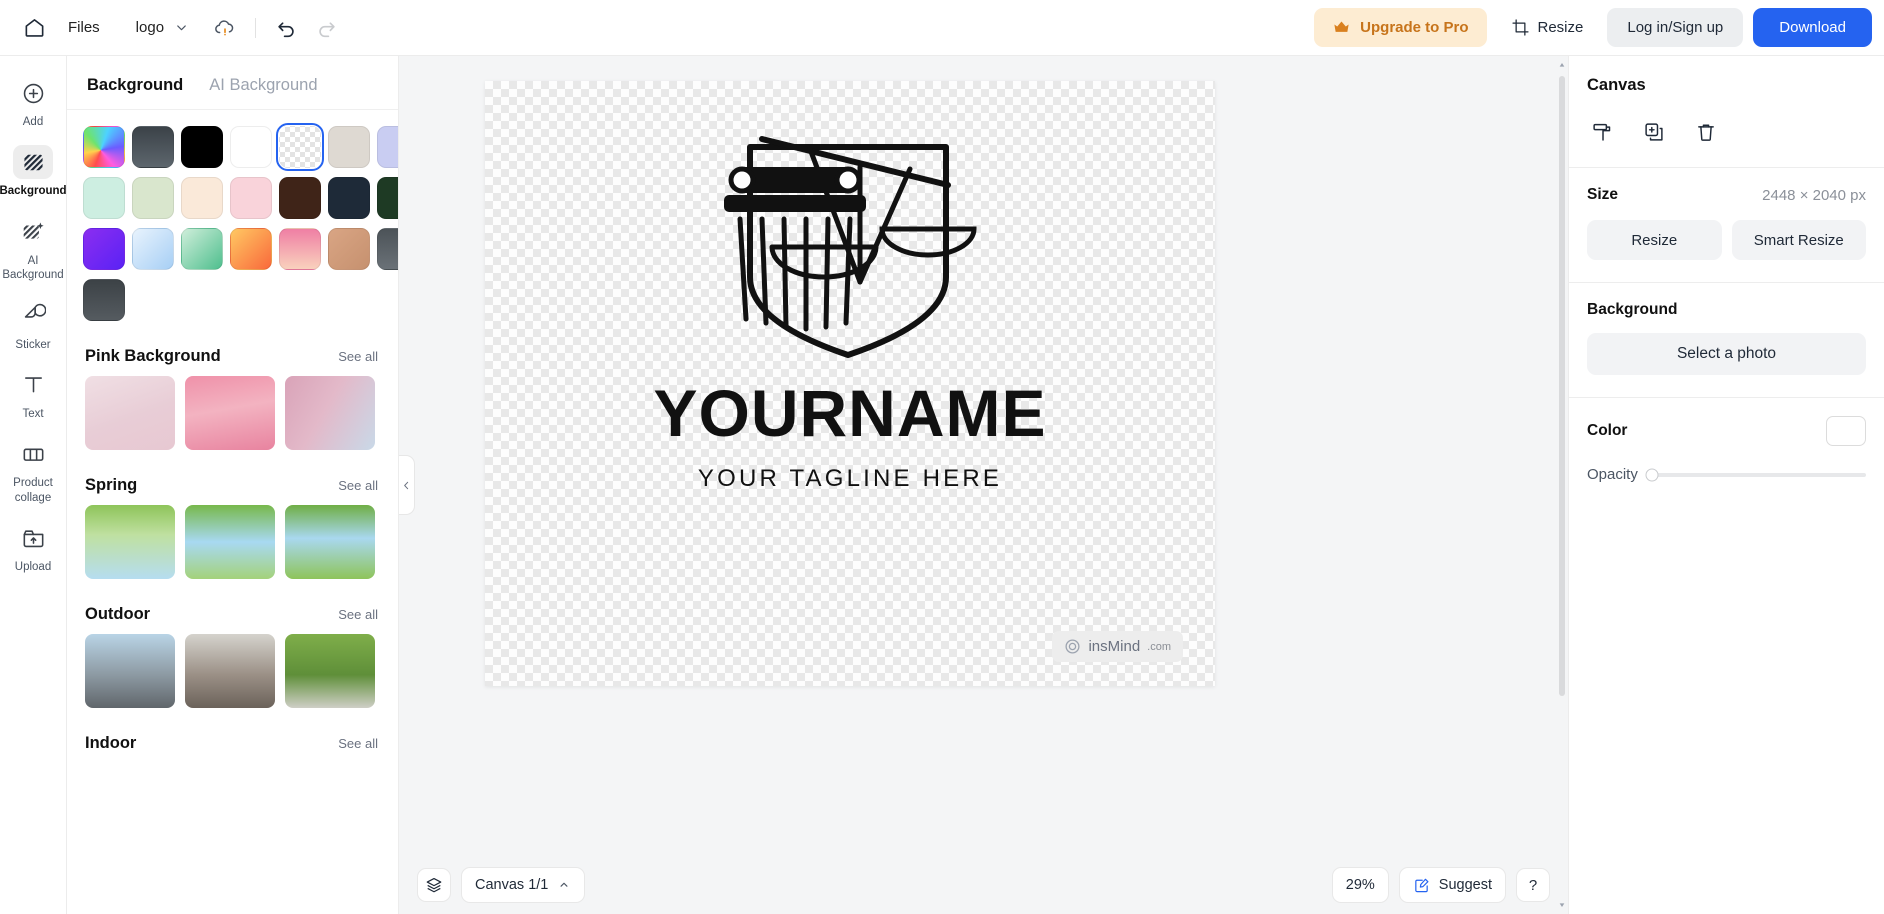 This screenshot has width=1884, height=914. What do you see at coordinates (1654, 240) in the screenshot?
I see `resize-button-panel: Resize` at bounding box center [1654, 240].